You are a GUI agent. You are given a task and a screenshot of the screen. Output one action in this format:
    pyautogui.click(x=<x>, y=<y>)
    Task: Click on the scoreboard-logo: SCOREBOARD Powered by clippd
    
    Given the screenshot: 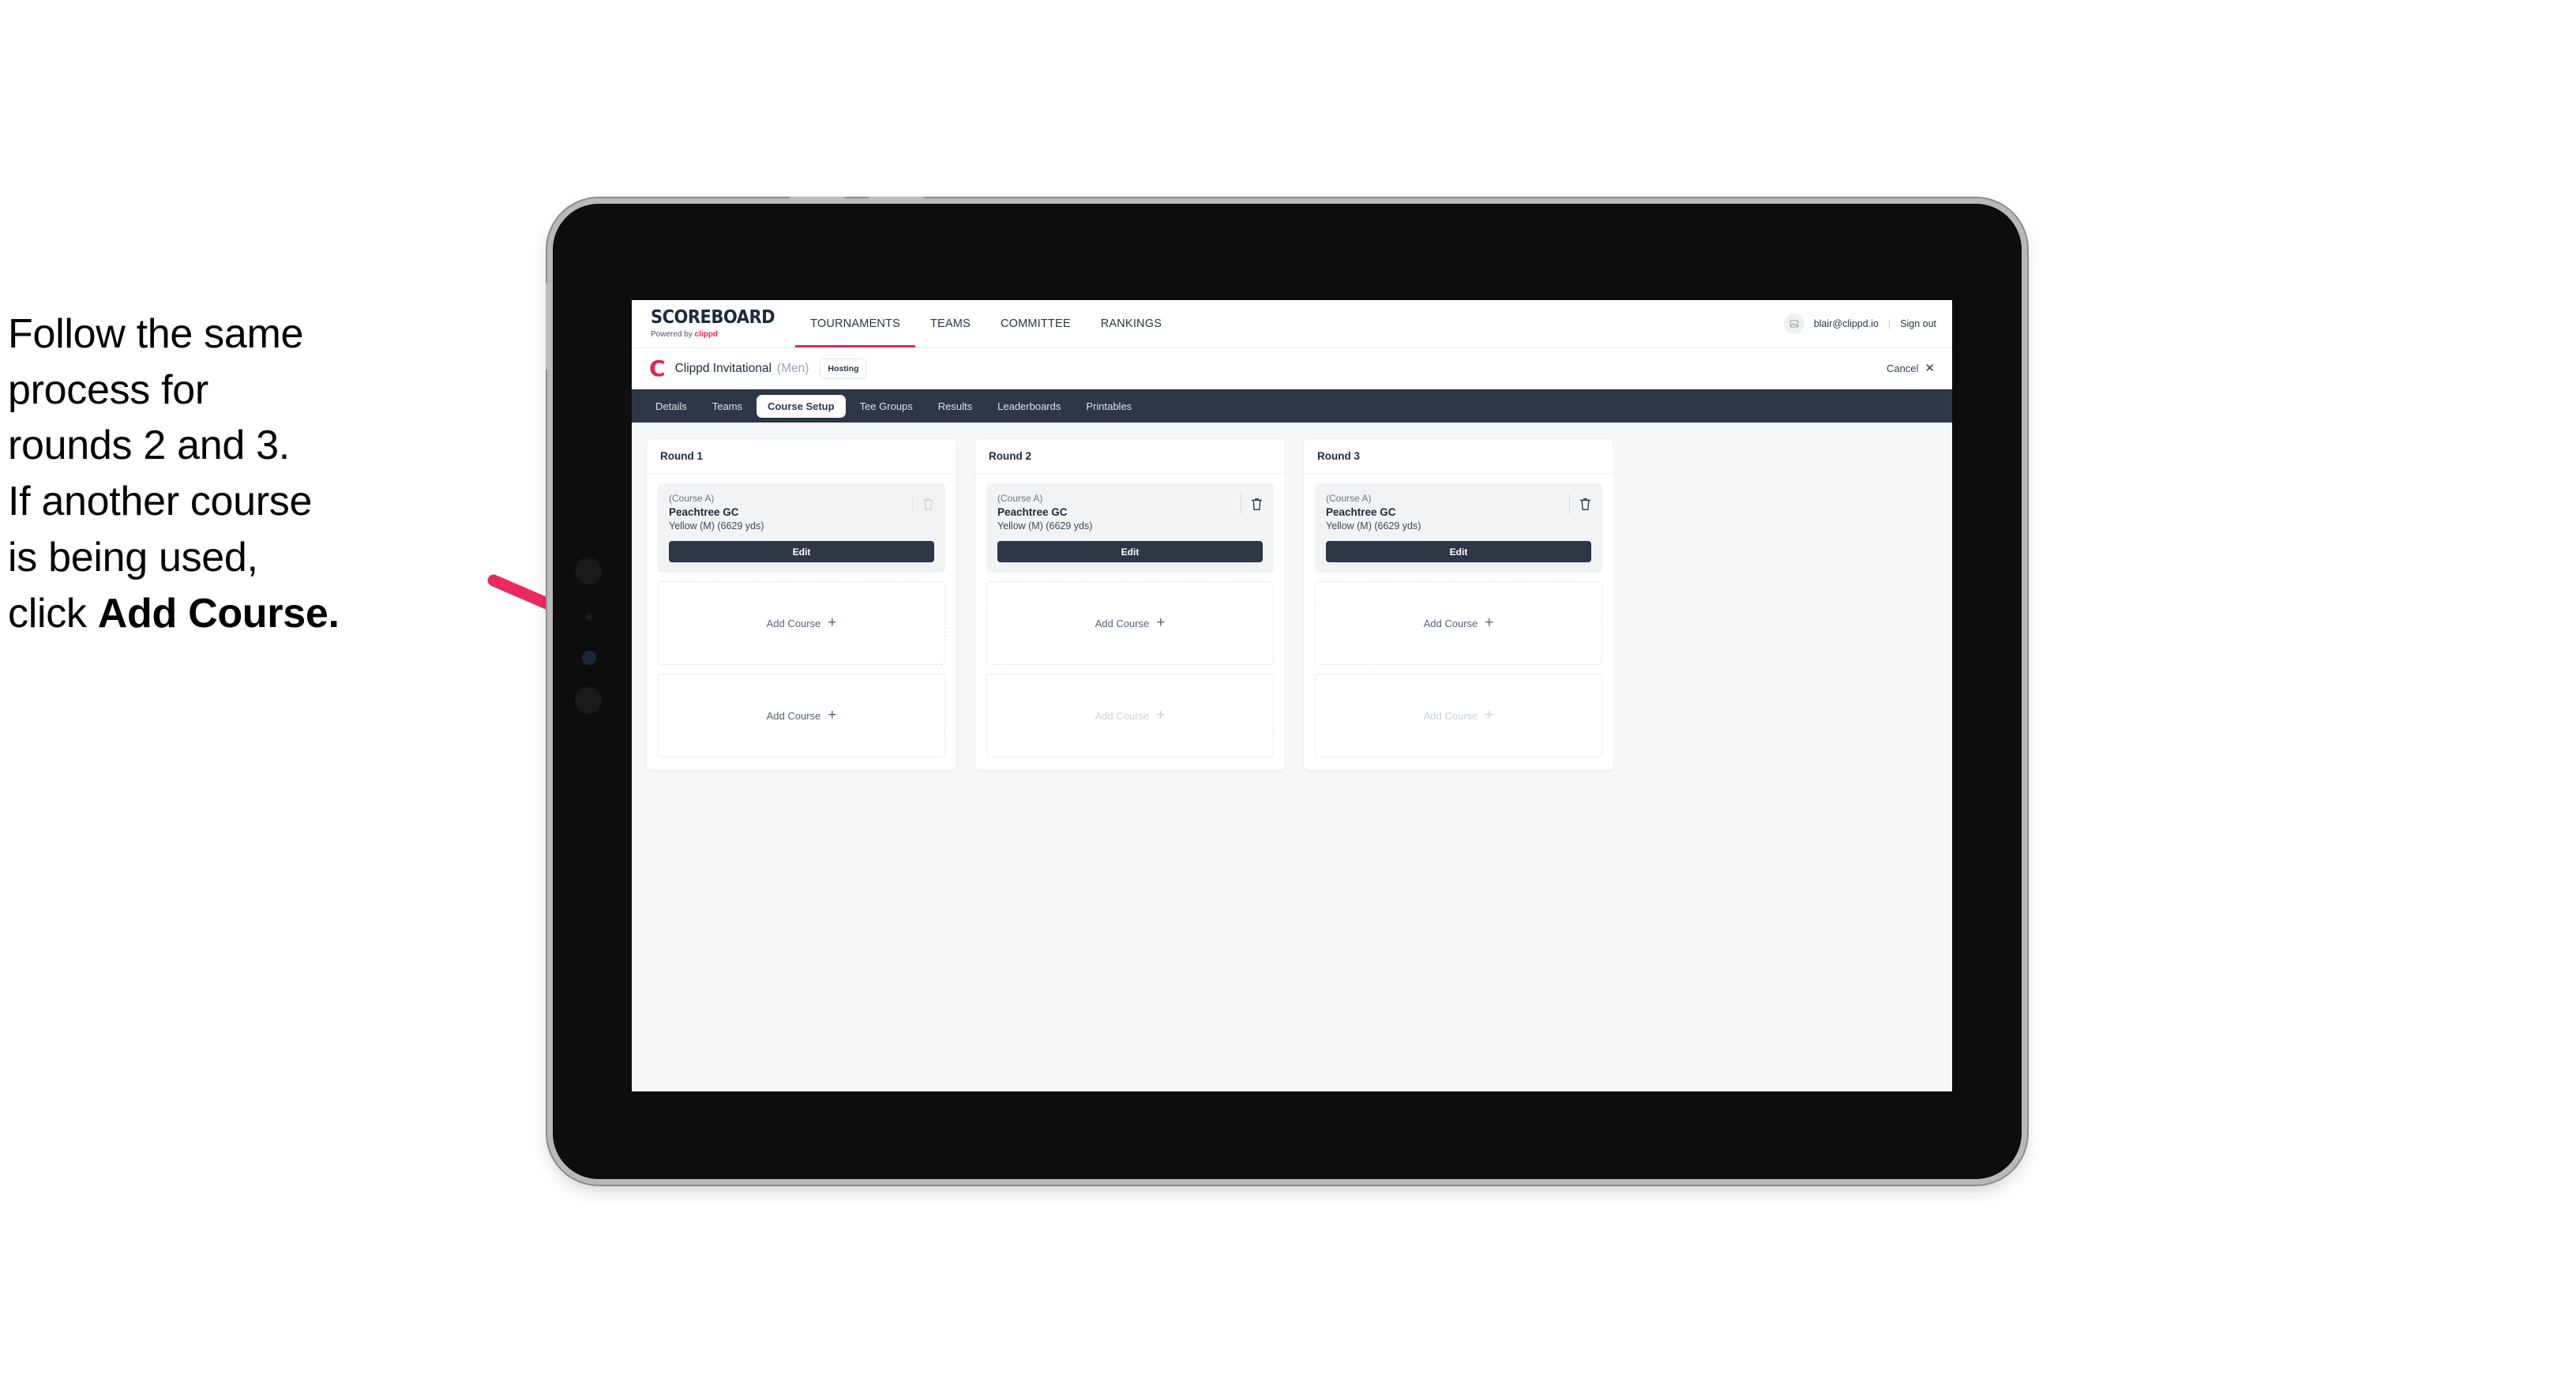 What is the action you would take?
    pyautogui.click(x=713, y=323)
    